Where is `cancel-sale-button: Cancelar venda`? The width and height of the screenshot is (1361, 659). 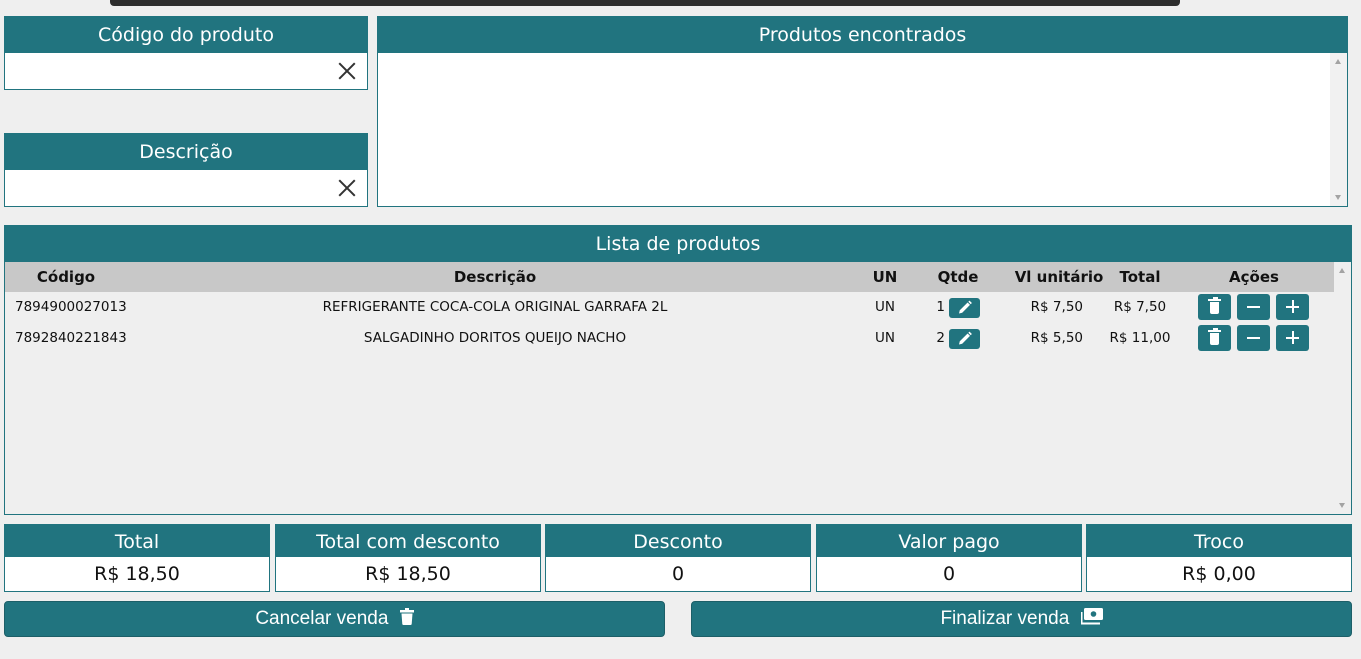 cancel-sale-button: Cancelar venda is located at coordinates (334, 619).